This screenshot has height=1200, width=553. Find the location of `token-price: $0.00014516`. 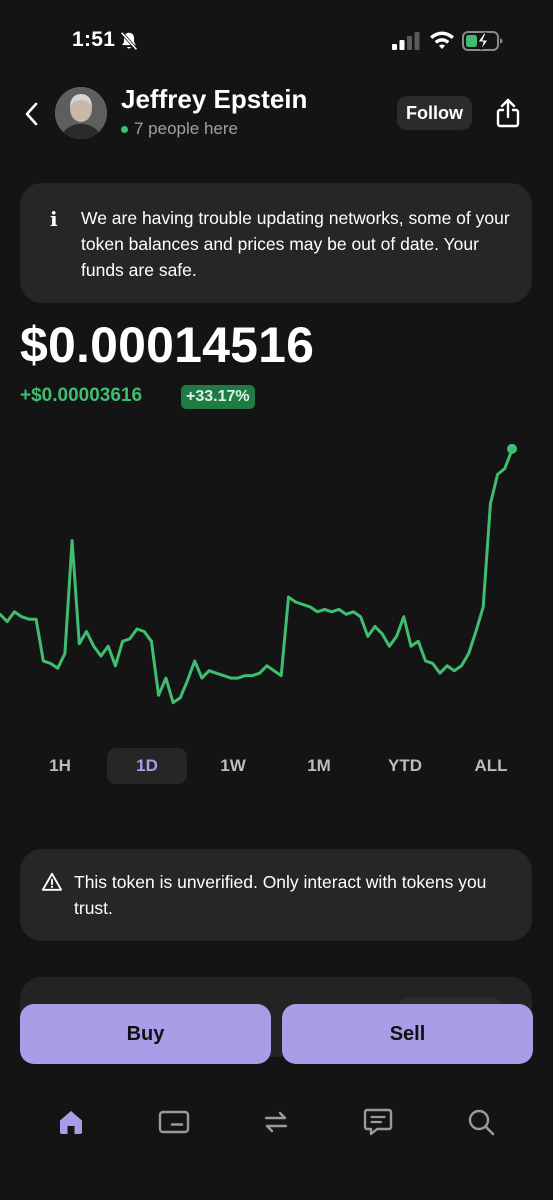

token-price: $0.00014516 is located at coordinates (167, 345).